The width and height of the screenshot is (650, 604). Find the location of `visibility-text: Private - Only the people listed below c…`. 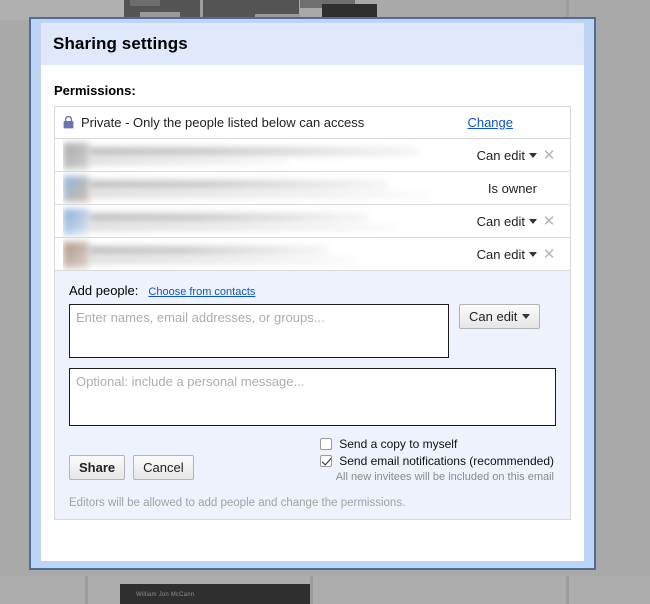

visibility-text: Private - Only the people listed below c… is located at coordinates (223, 122).